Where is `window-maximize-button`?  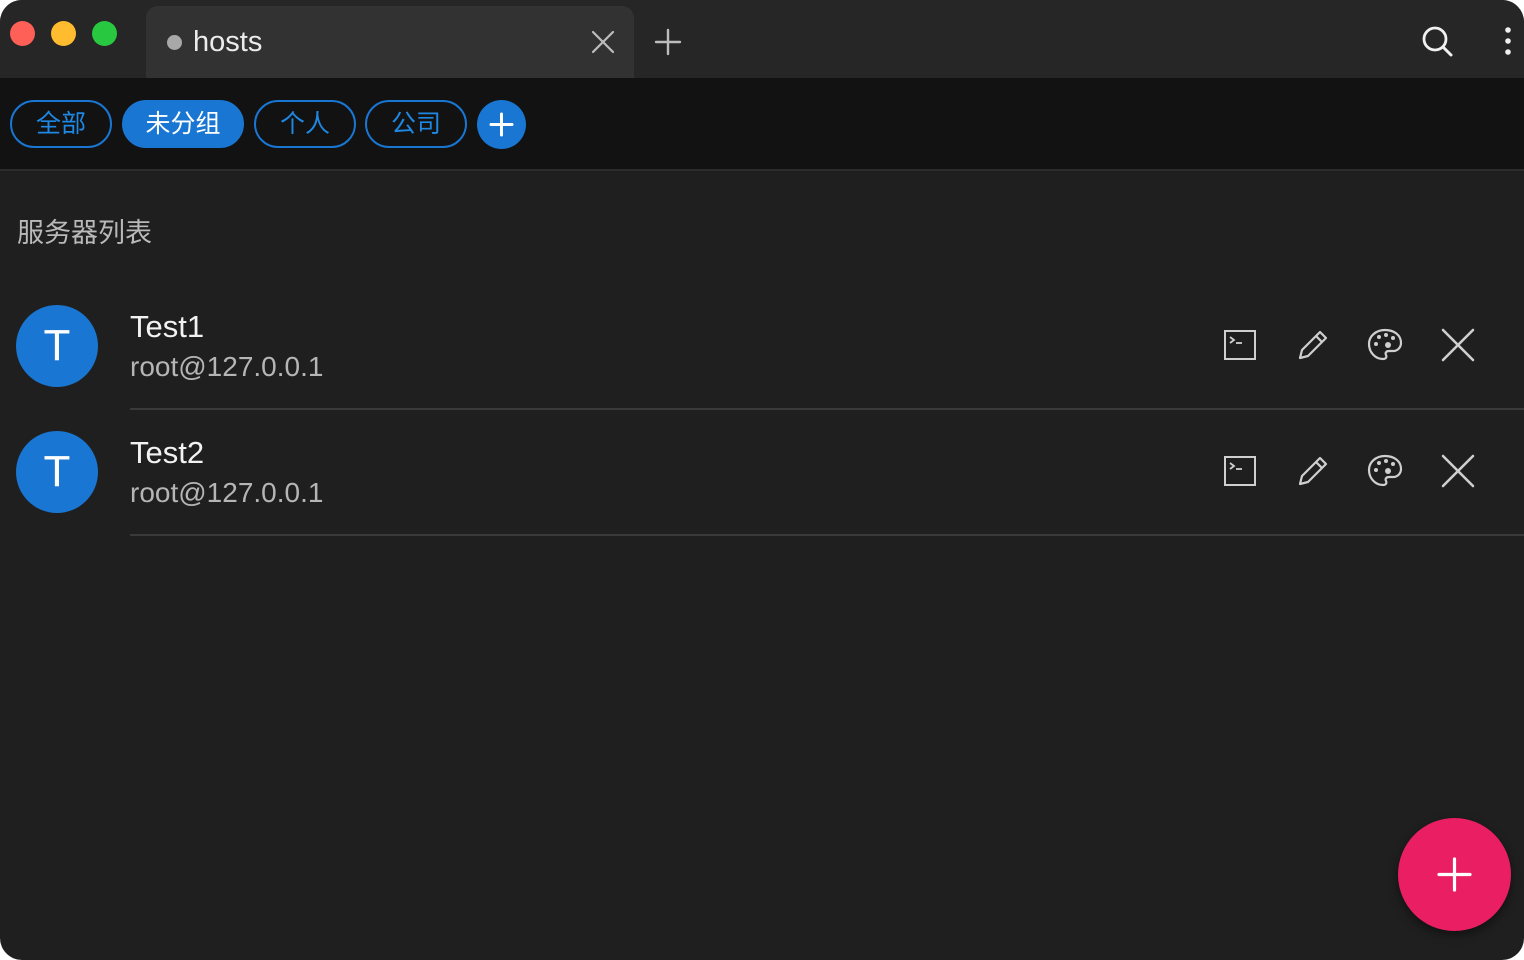 window-maximize-button is located at coordinates (104, 33).